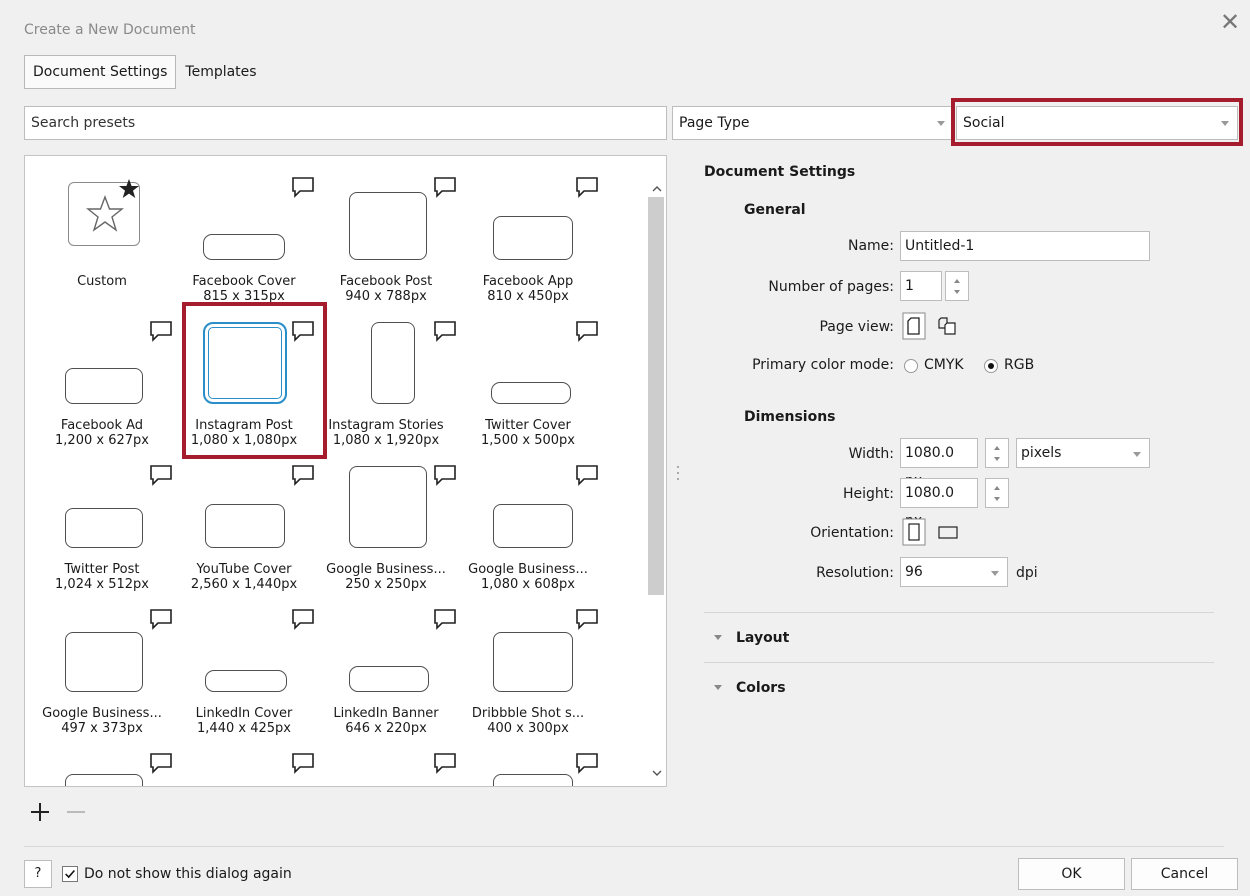  I want to click on preset-name: LinkedIn Cover, so click(244, 713).